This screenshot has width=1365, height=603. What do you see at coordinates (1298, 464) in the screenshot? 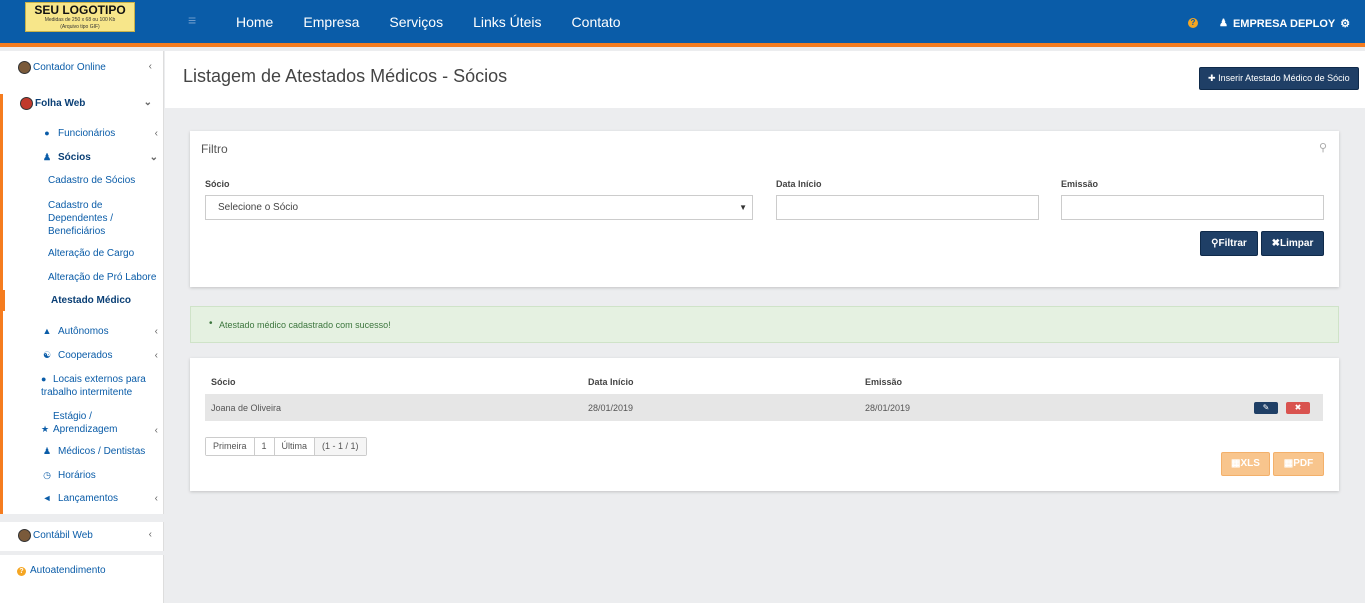
I see `export-pdf-button: ▦PDF` at bounding box center [1298, 464].